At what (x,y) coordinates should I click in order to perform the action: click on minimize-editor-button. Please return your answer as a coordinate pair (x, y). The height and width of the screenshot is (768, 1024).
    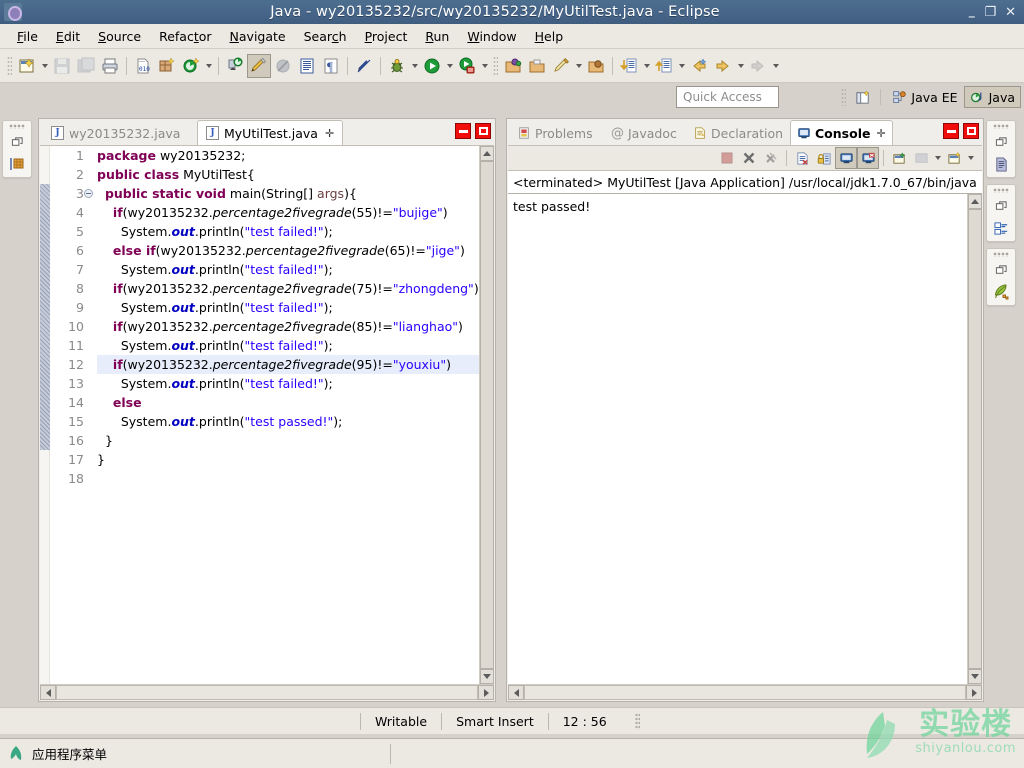
    Looking at the image, I should click on (463, 131).